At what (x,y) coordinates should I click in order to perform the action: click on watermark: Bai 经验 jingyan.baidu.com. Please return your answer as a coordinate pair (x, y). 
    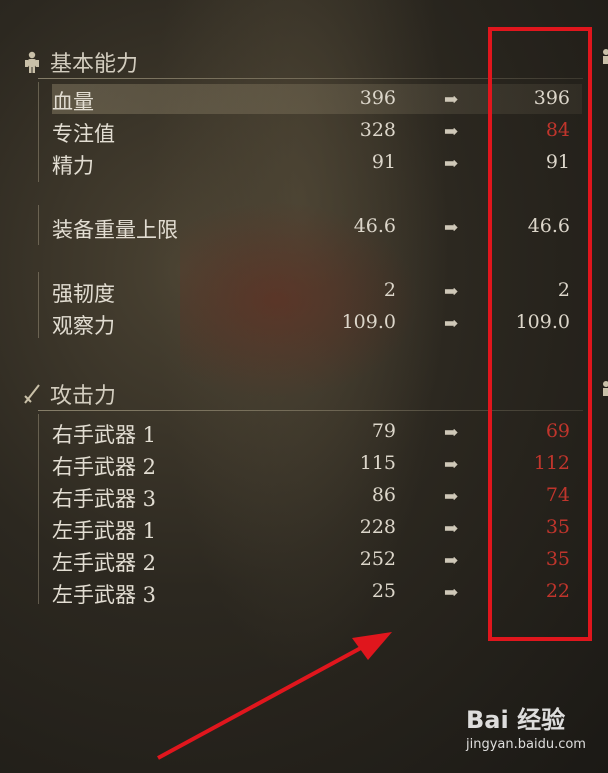
    Looking at the image, I should click on (526, 726).